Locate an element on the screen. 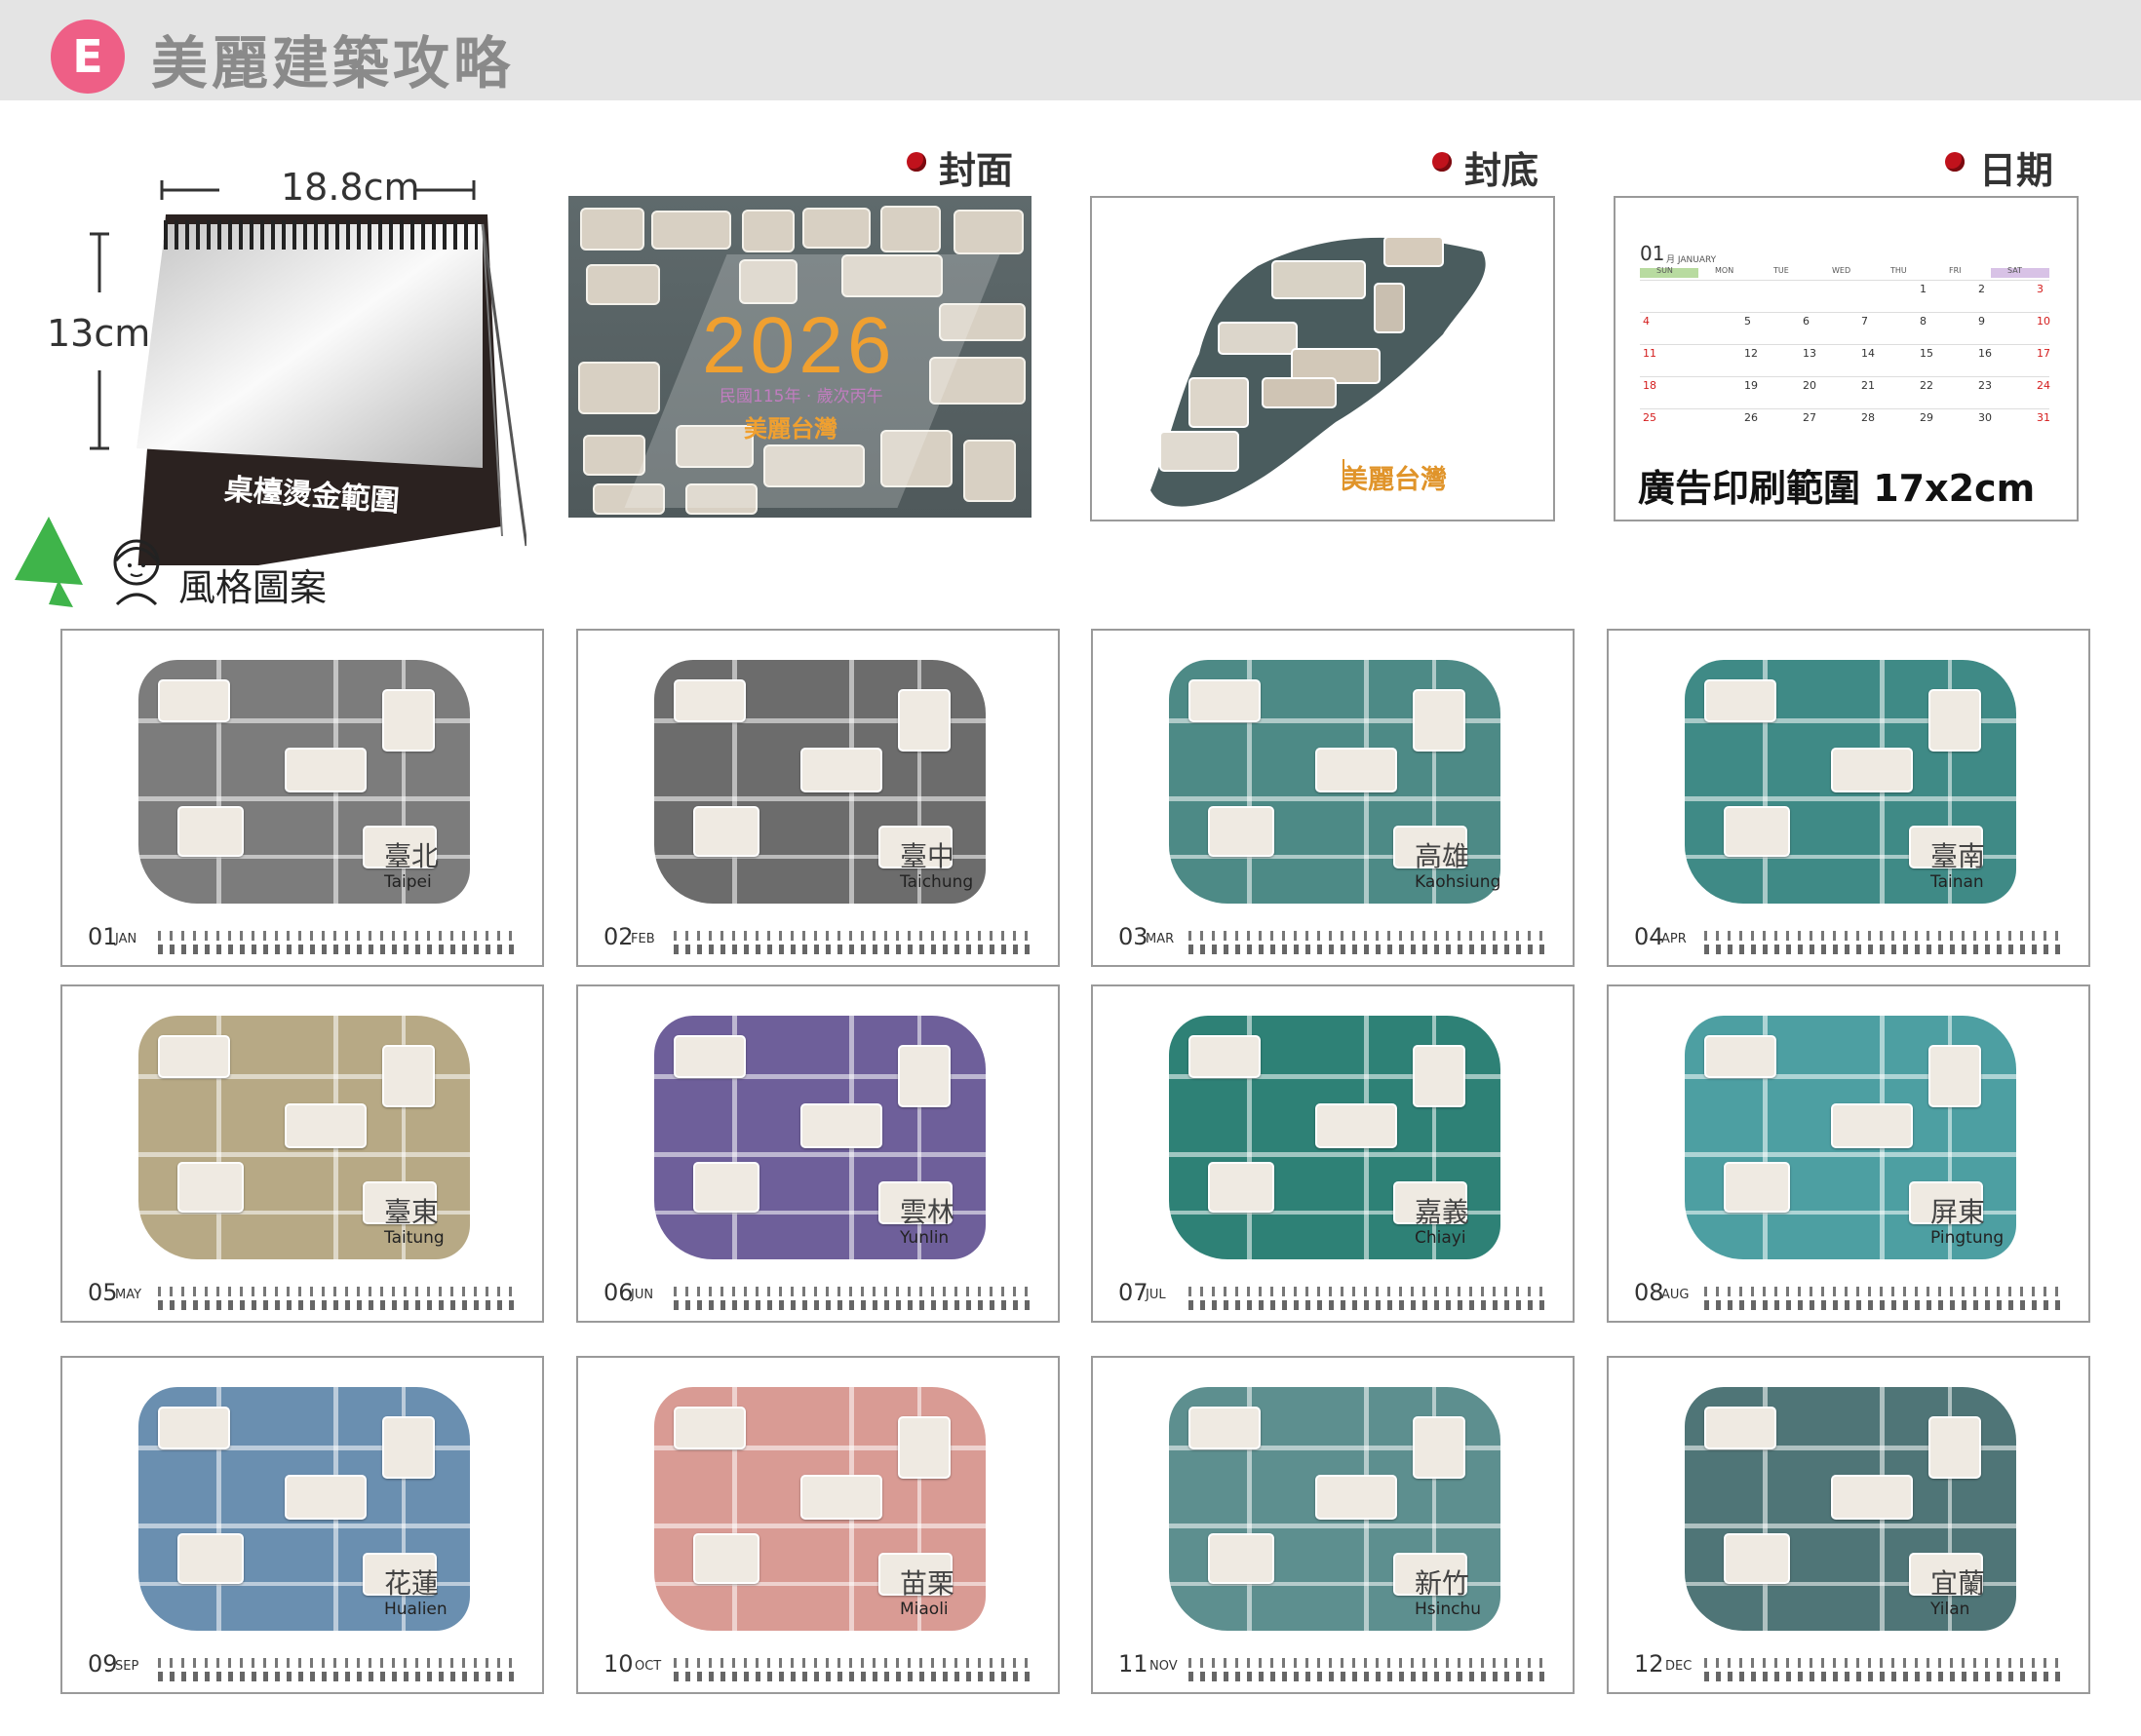  month-tile-jun: 雲林 Yunlin 06 JUN is located at coordinates (818, 1153).